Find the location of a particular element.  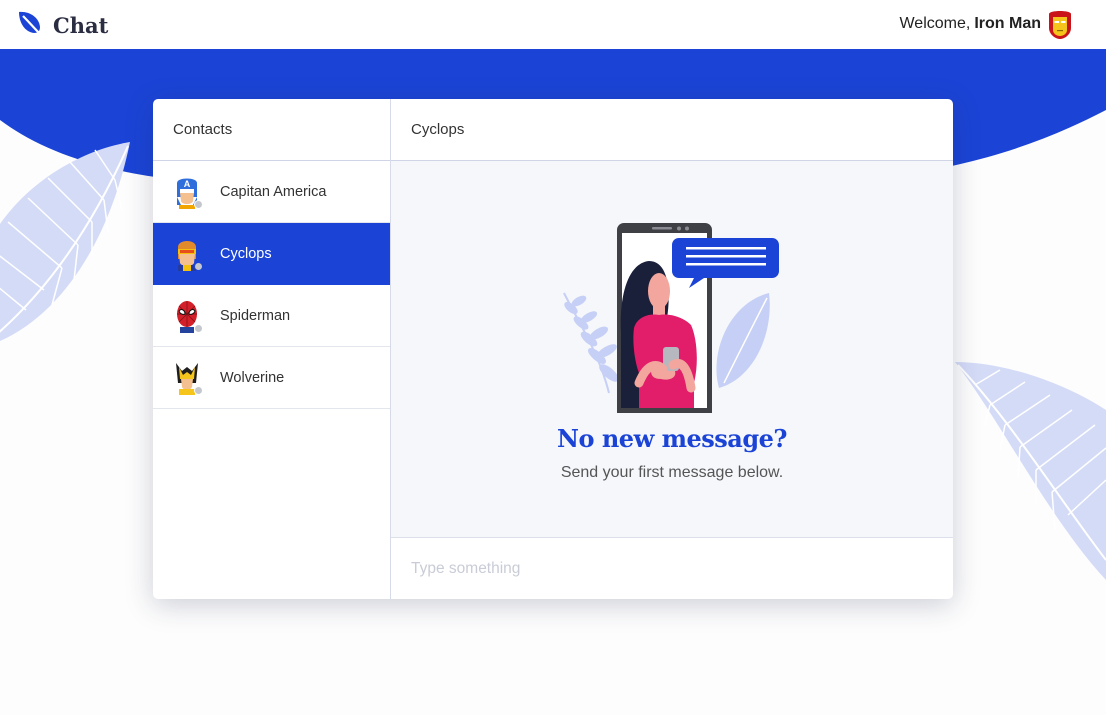

contact-item-capitan-america: A Capitan America is located at coordinates (271, 192).